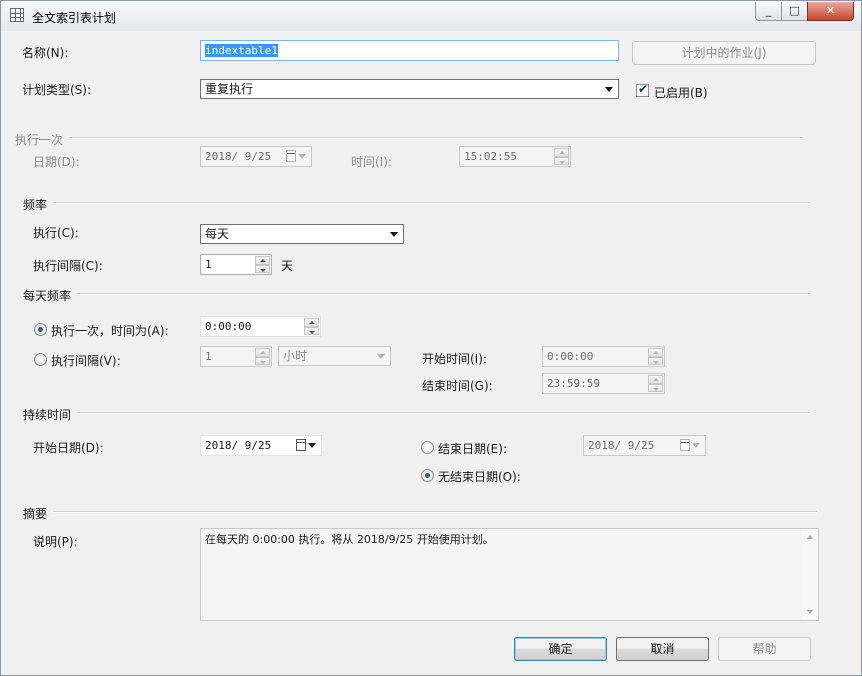 Image resolution: width=862 pixels, height=676 pixels. Describe the element at coordinates (764, 649) in the screenshot. I see `help-button: 帮助` at that location.